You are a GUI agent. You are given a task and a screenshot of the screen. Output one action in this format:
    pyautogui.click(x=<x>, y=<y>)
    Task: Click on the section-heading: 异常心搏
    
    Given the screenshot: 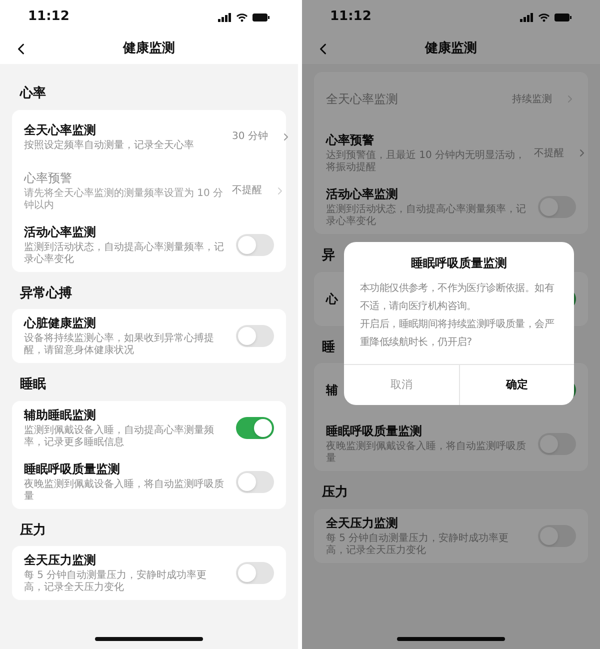 What is the action you would take?
    pyautogui.click(x=46, y=293)
    